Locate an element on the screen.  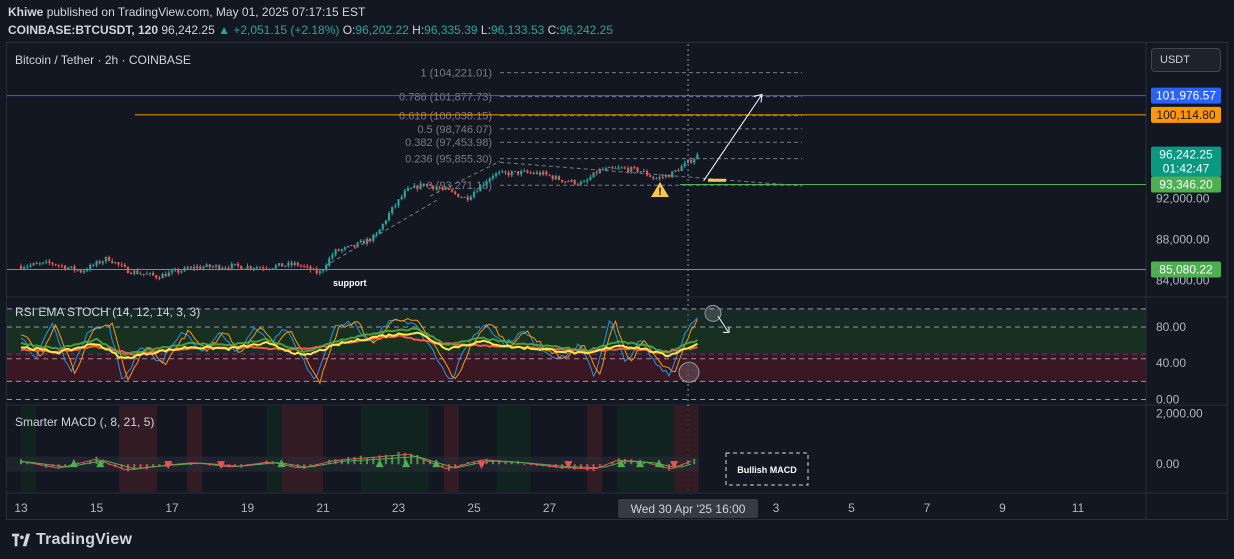
fib-level-label: 1 (104,221.01) is located at coordinates (456, 74).